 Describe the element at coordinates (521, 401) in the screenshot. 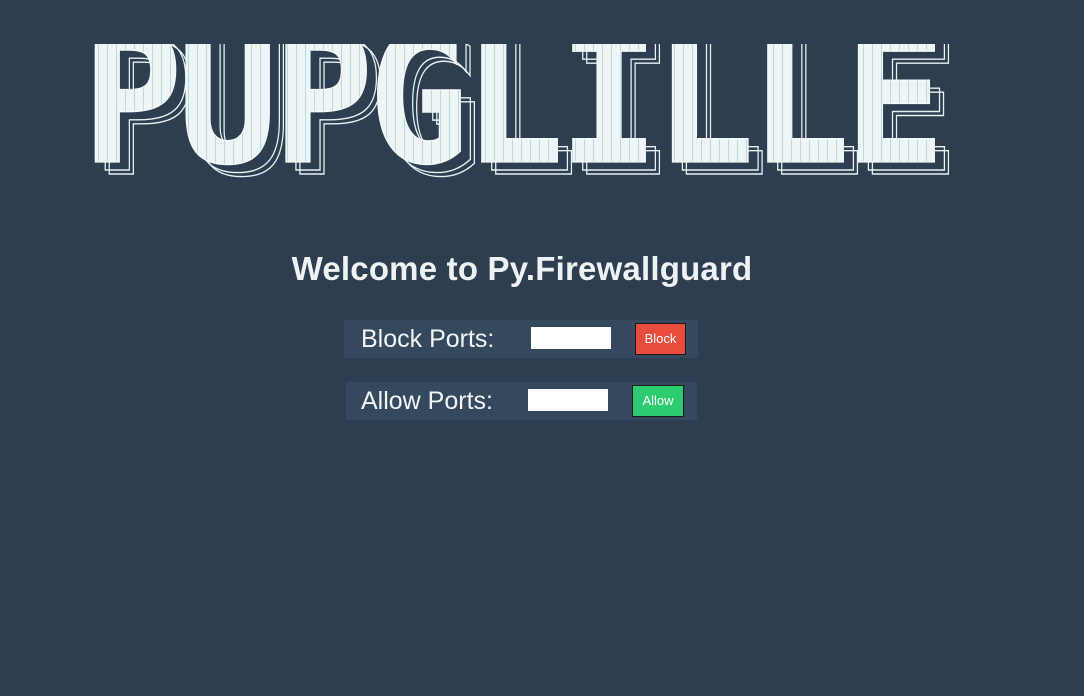

I see `allow-ports-row: Allow Ports: Allow` at that location.